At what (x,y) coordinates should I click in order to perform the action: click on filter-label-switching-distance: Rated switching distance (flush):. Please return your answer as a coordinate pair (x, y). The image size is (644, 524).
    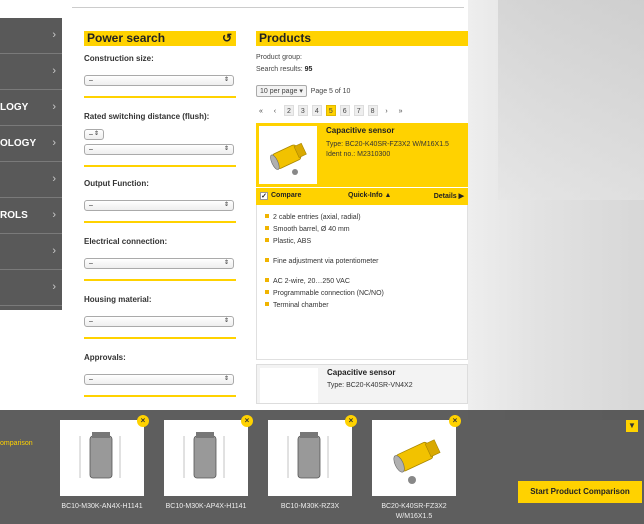
    Looking at the image, I should click on (147, 116).